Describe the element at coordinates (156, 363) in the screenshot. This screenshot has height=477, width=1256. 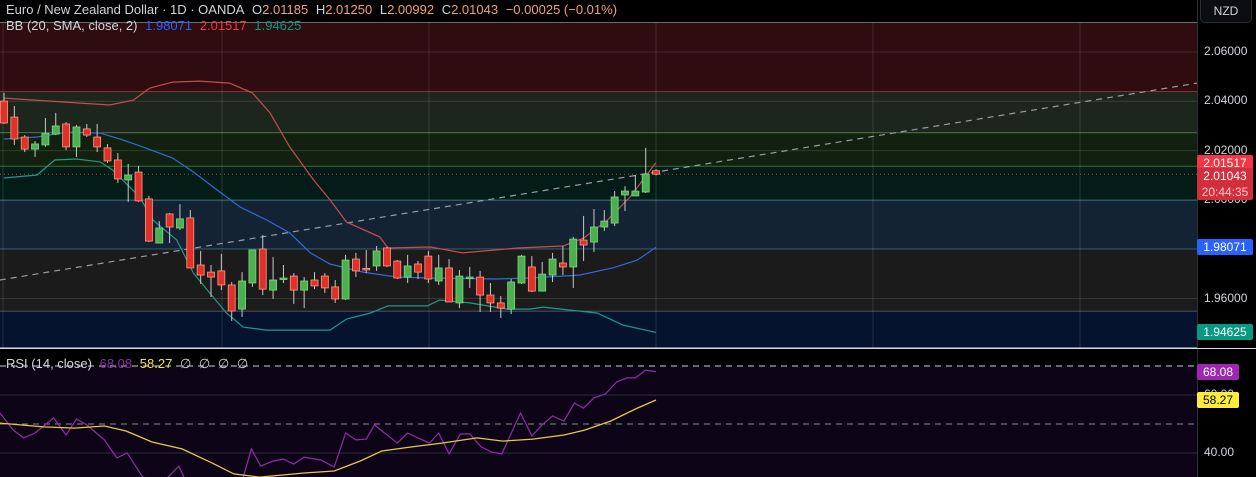
I see `rsi-ma-value: 58.27` at that location.